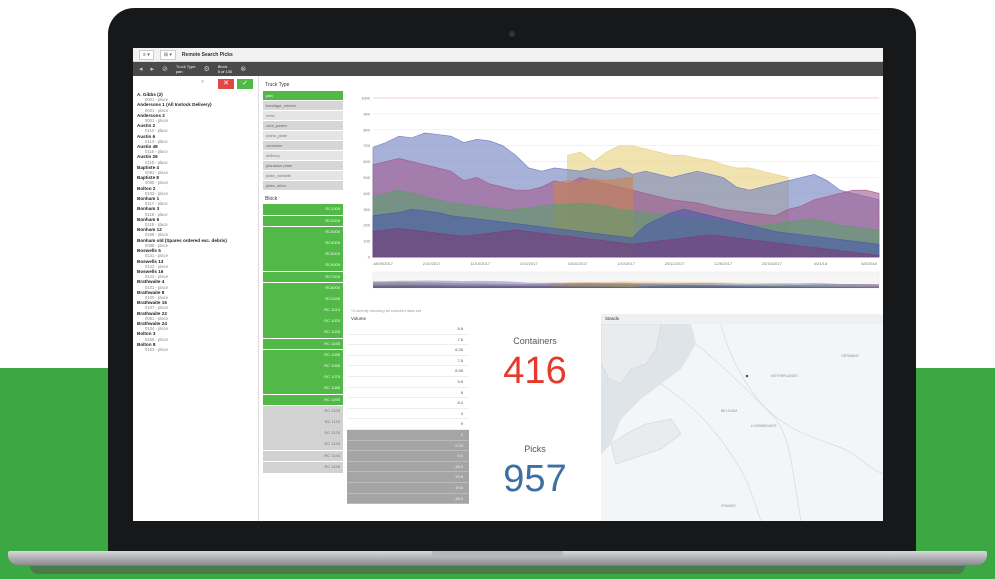 The width and height of the screenshot is (995, 579). What do you see at coordinates (408, 361) in the screenshot?
I see `table-row: 7.8` at bounding box center [408, 361].